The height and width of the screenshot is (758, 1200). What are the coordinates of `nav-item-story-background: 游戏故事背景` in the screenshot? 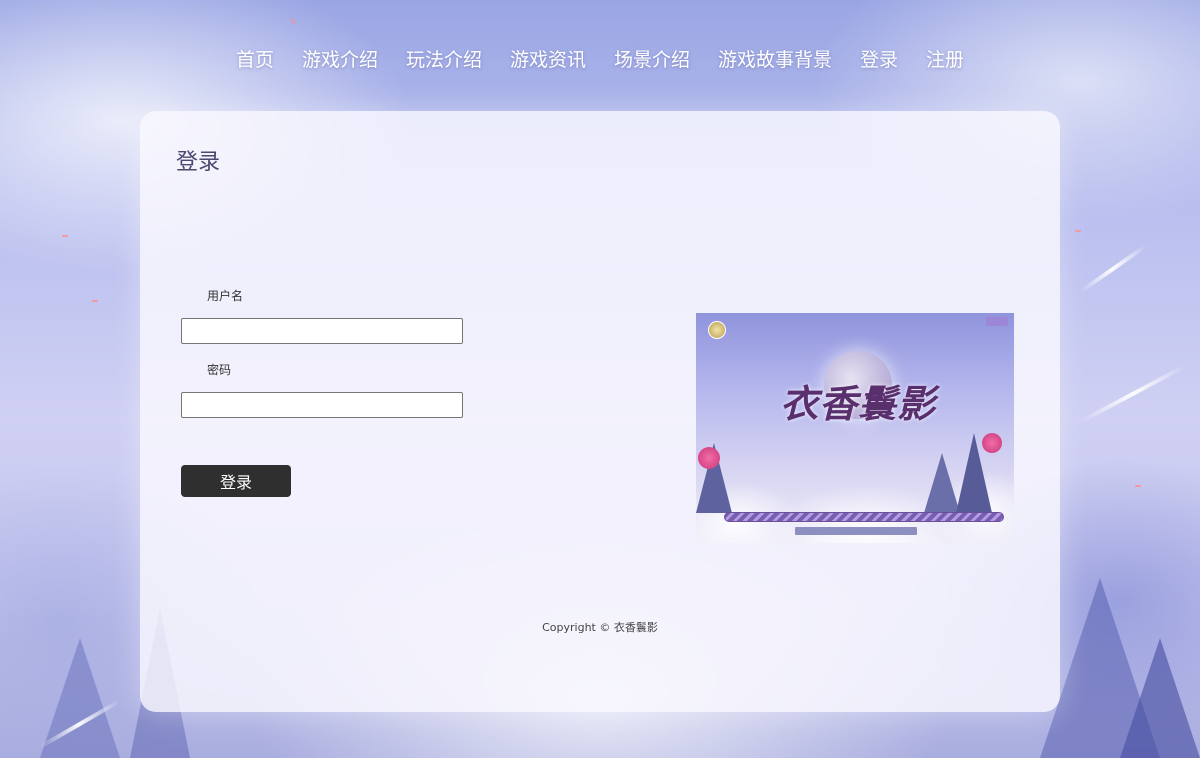 It's located at (775, 60).